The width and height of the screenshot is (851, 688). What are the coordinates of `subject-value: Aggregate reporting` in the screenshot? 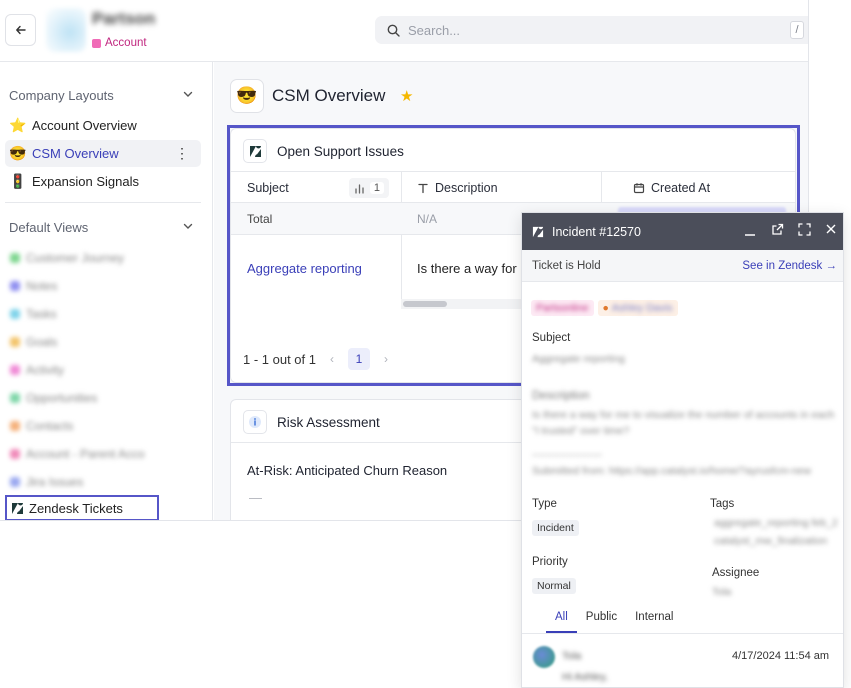 It's located at (578, 359).